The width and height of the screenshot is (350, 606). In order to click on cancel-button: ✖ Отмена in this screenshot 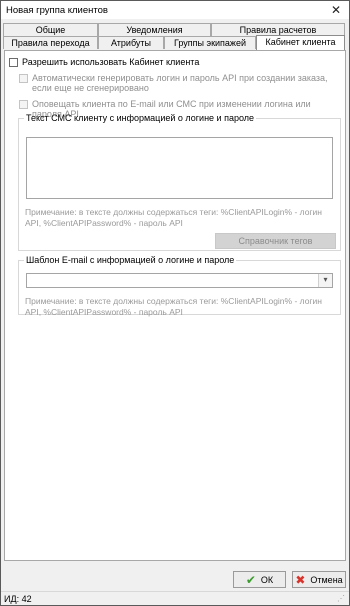, I will do `click(319, 579)`.